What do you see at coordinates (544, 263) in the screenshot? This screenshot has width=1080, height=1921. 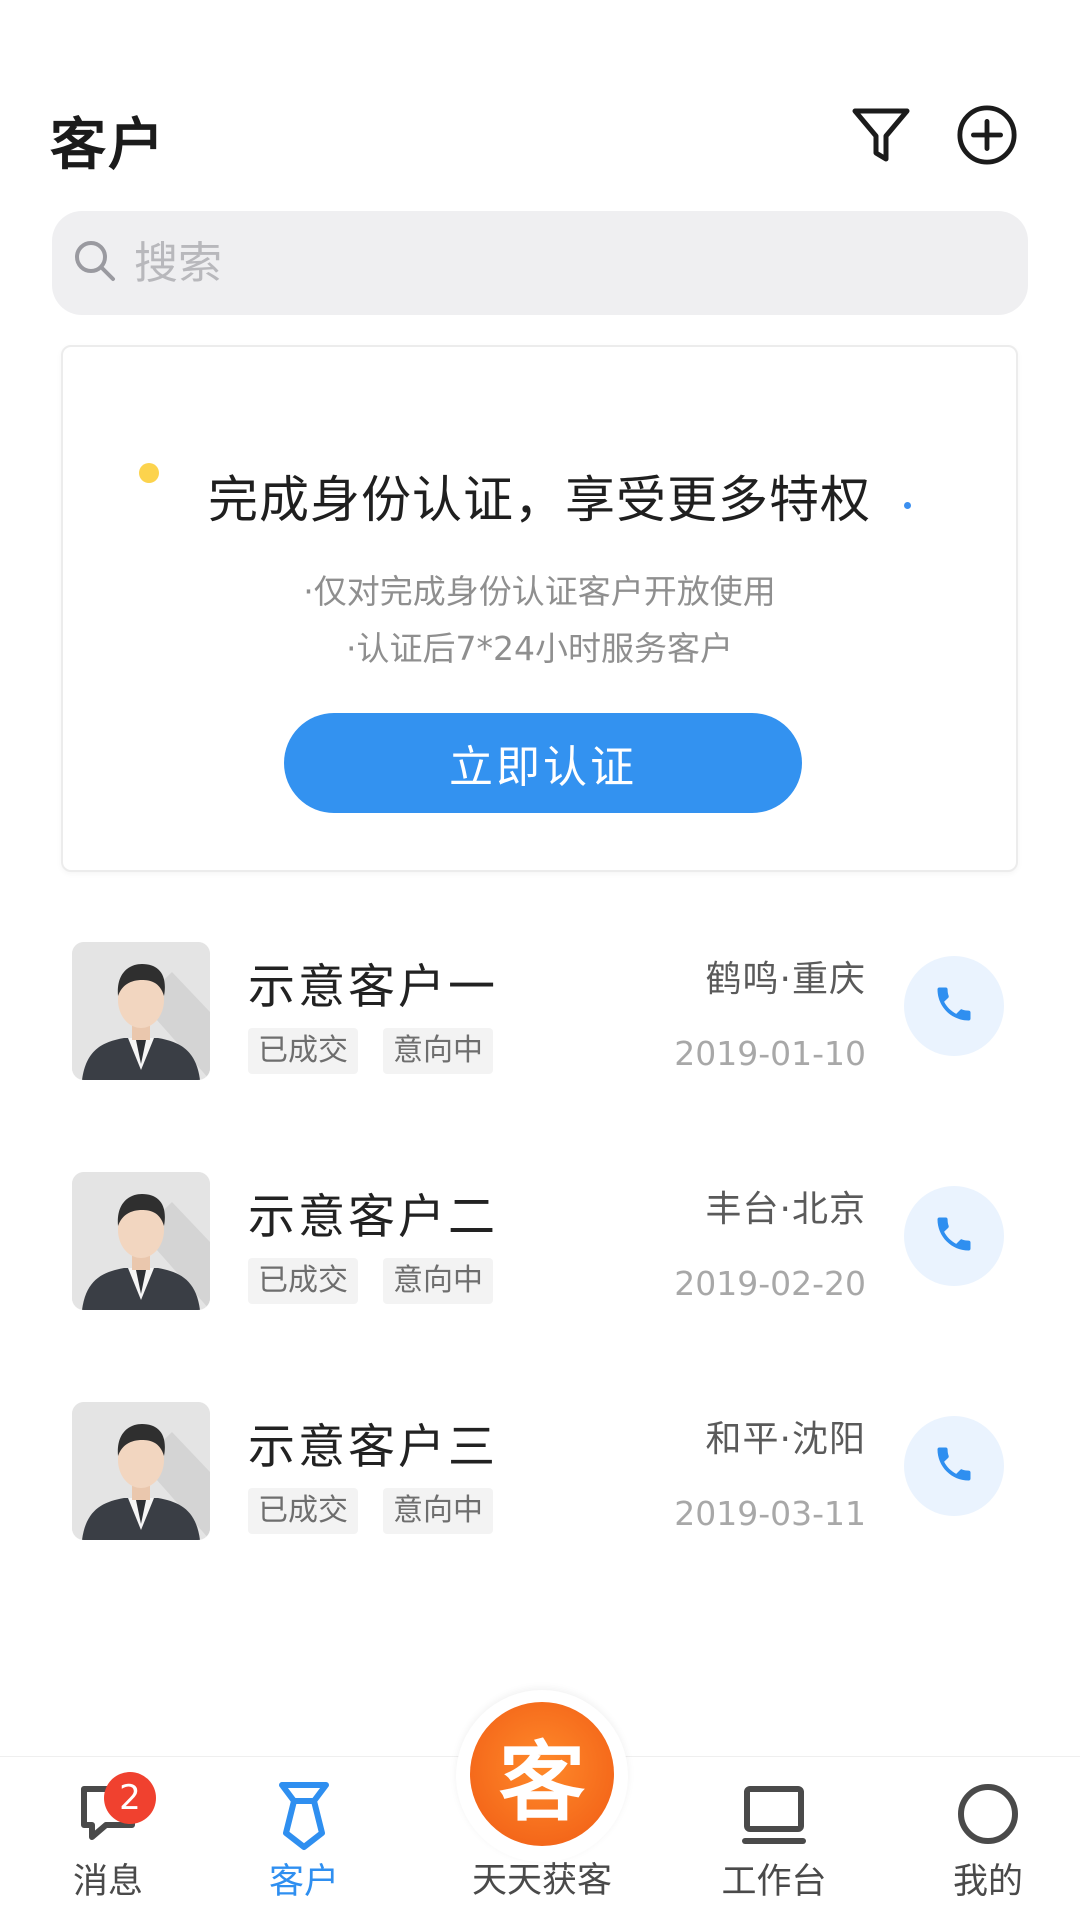 I see `search-input` at bounding box center [544, 263].